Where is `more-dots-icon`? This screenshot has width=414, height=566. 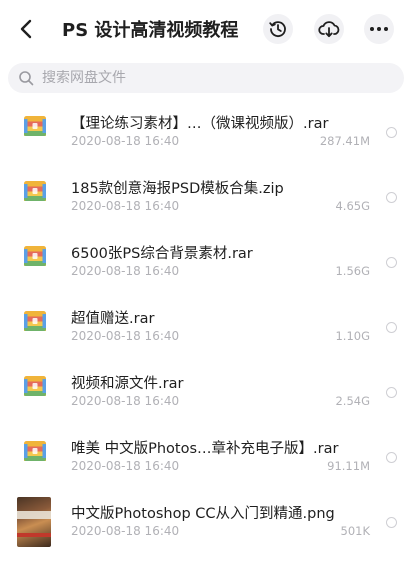 more-dots-icon is located at coordinates (379, 29).